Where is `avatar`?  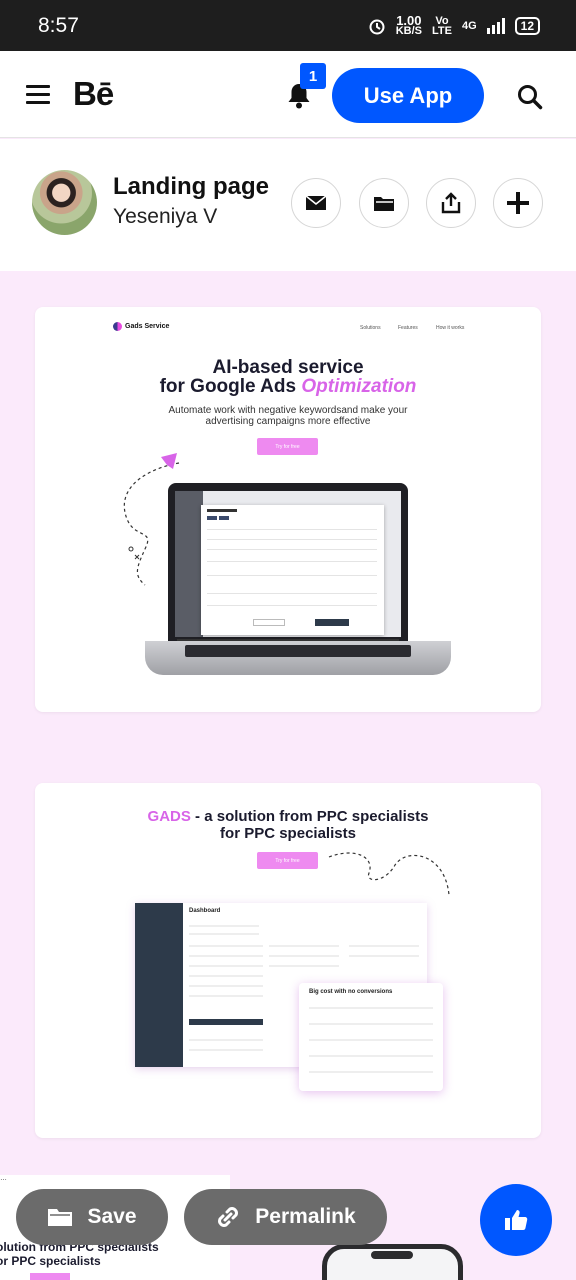
avatar is located at coordinates (64, 202).